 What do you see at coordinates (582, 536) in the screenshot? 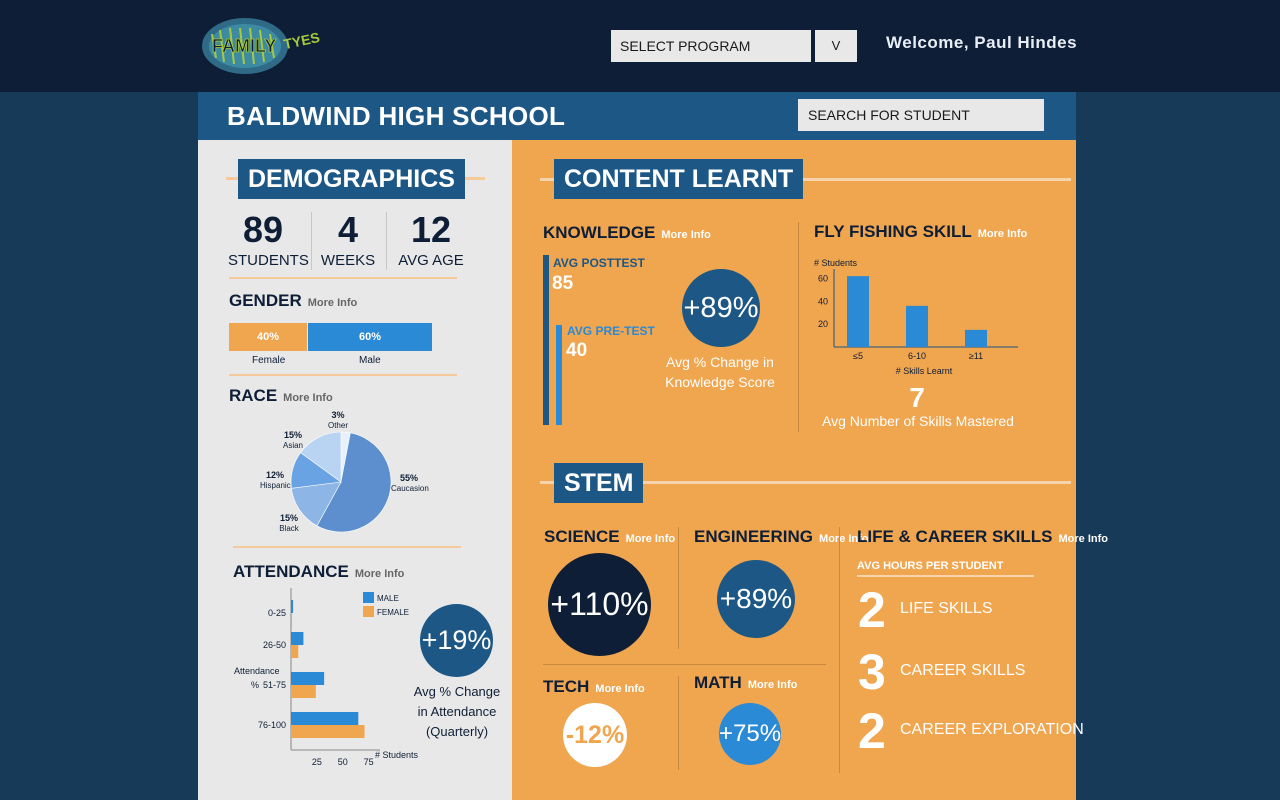
I see `science-title: SCIENCE` at bounding box center [582, 536].